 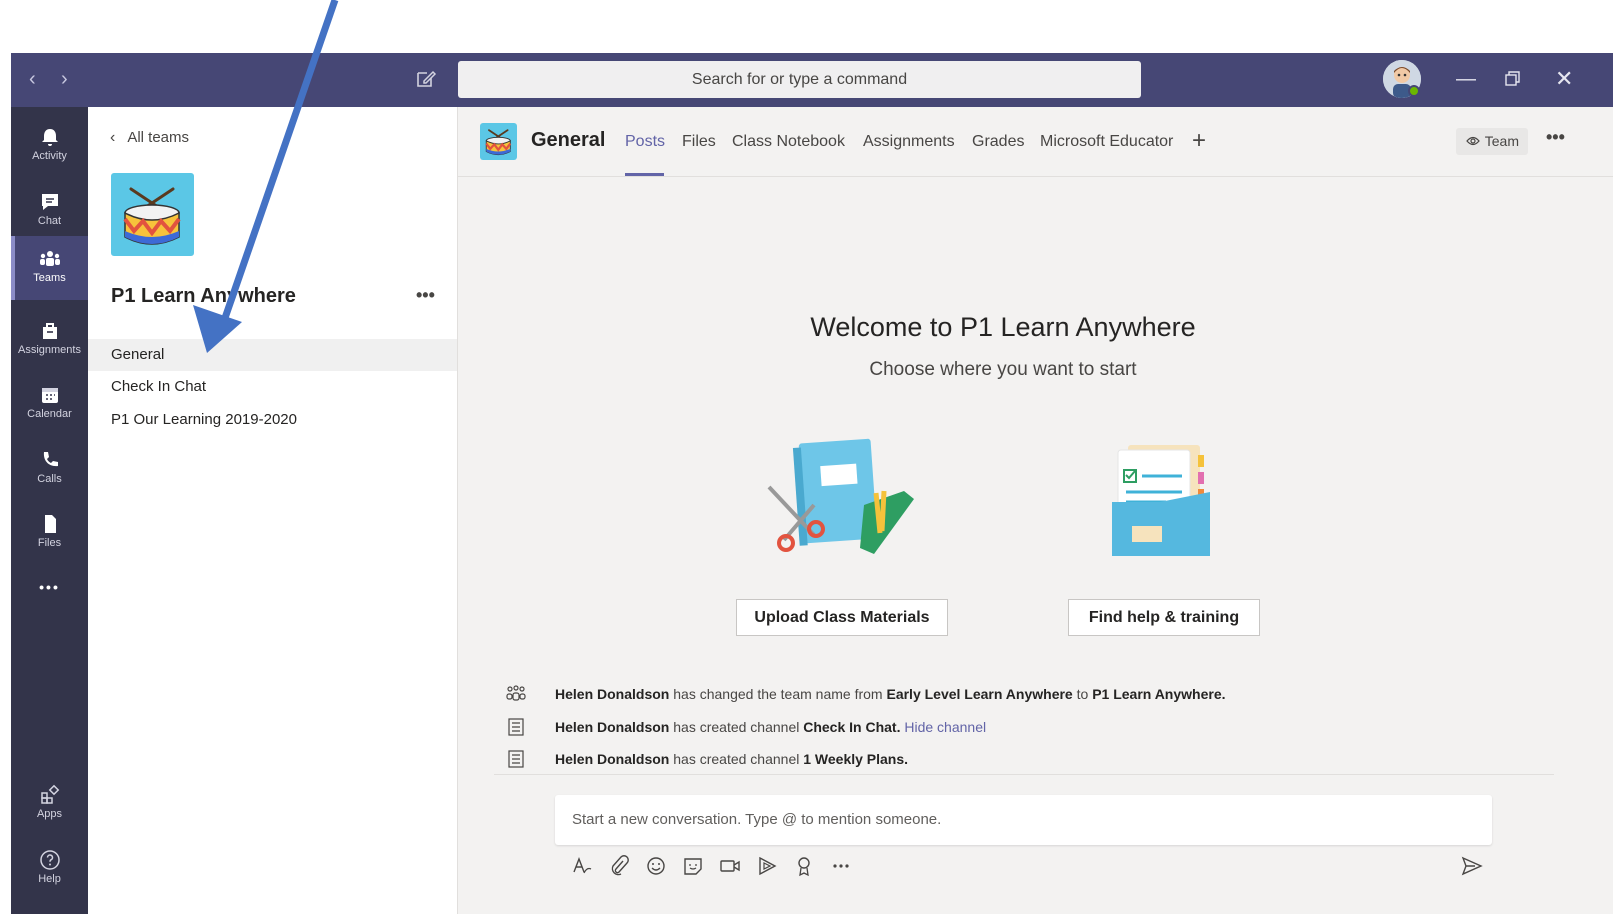 I want to click on rail-label: Help, so click(x=49, y=879).